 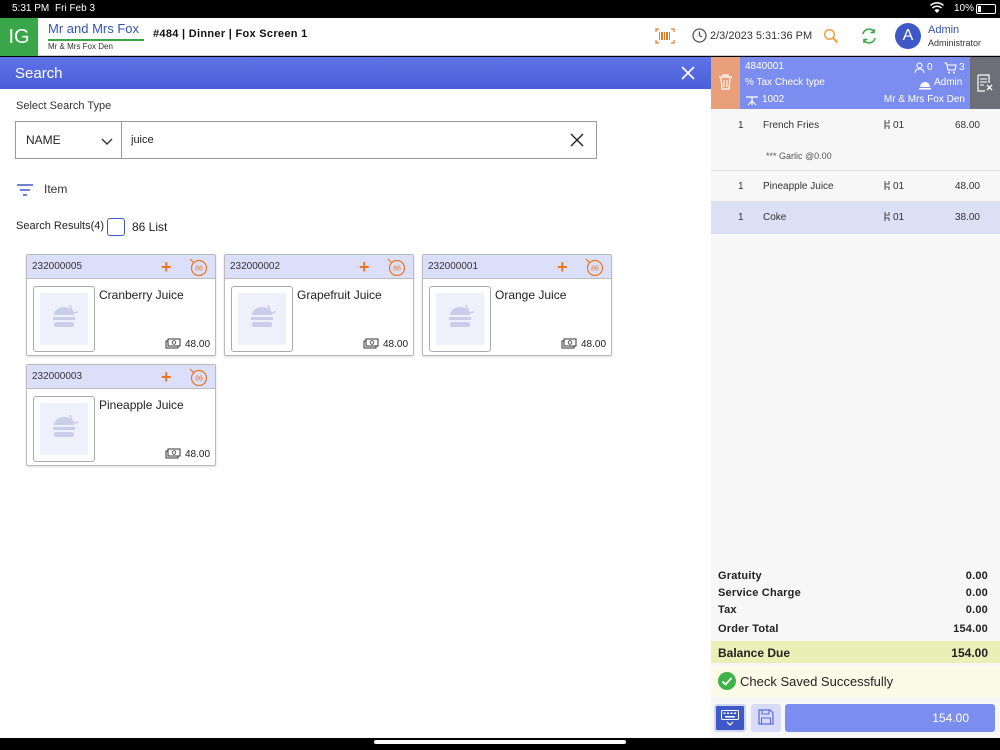 What do you see at coordinates (752, 99) in the screenshot?
I see `table-icon` at bounding box center [752, 99].